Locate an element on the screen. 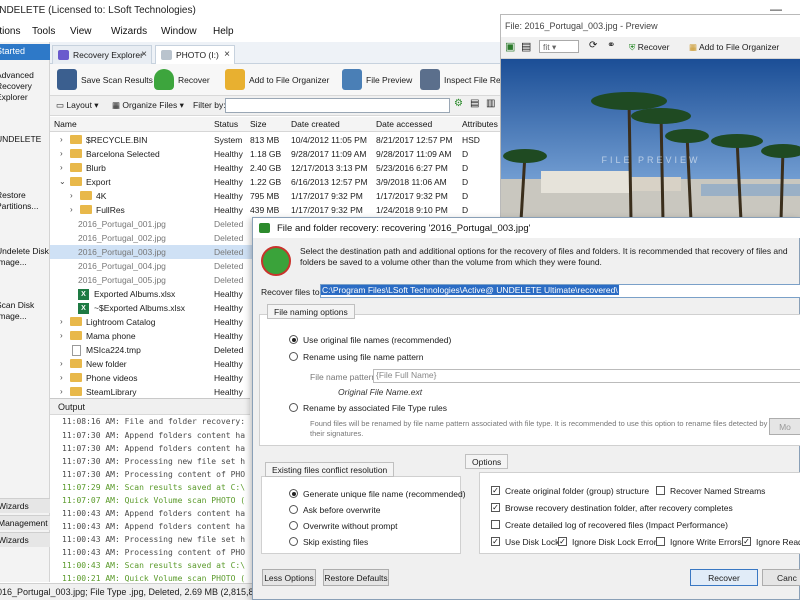 The height and width of the screenshot is (600, 800). cancel-button: Canc is located at coordinates (781, 577).